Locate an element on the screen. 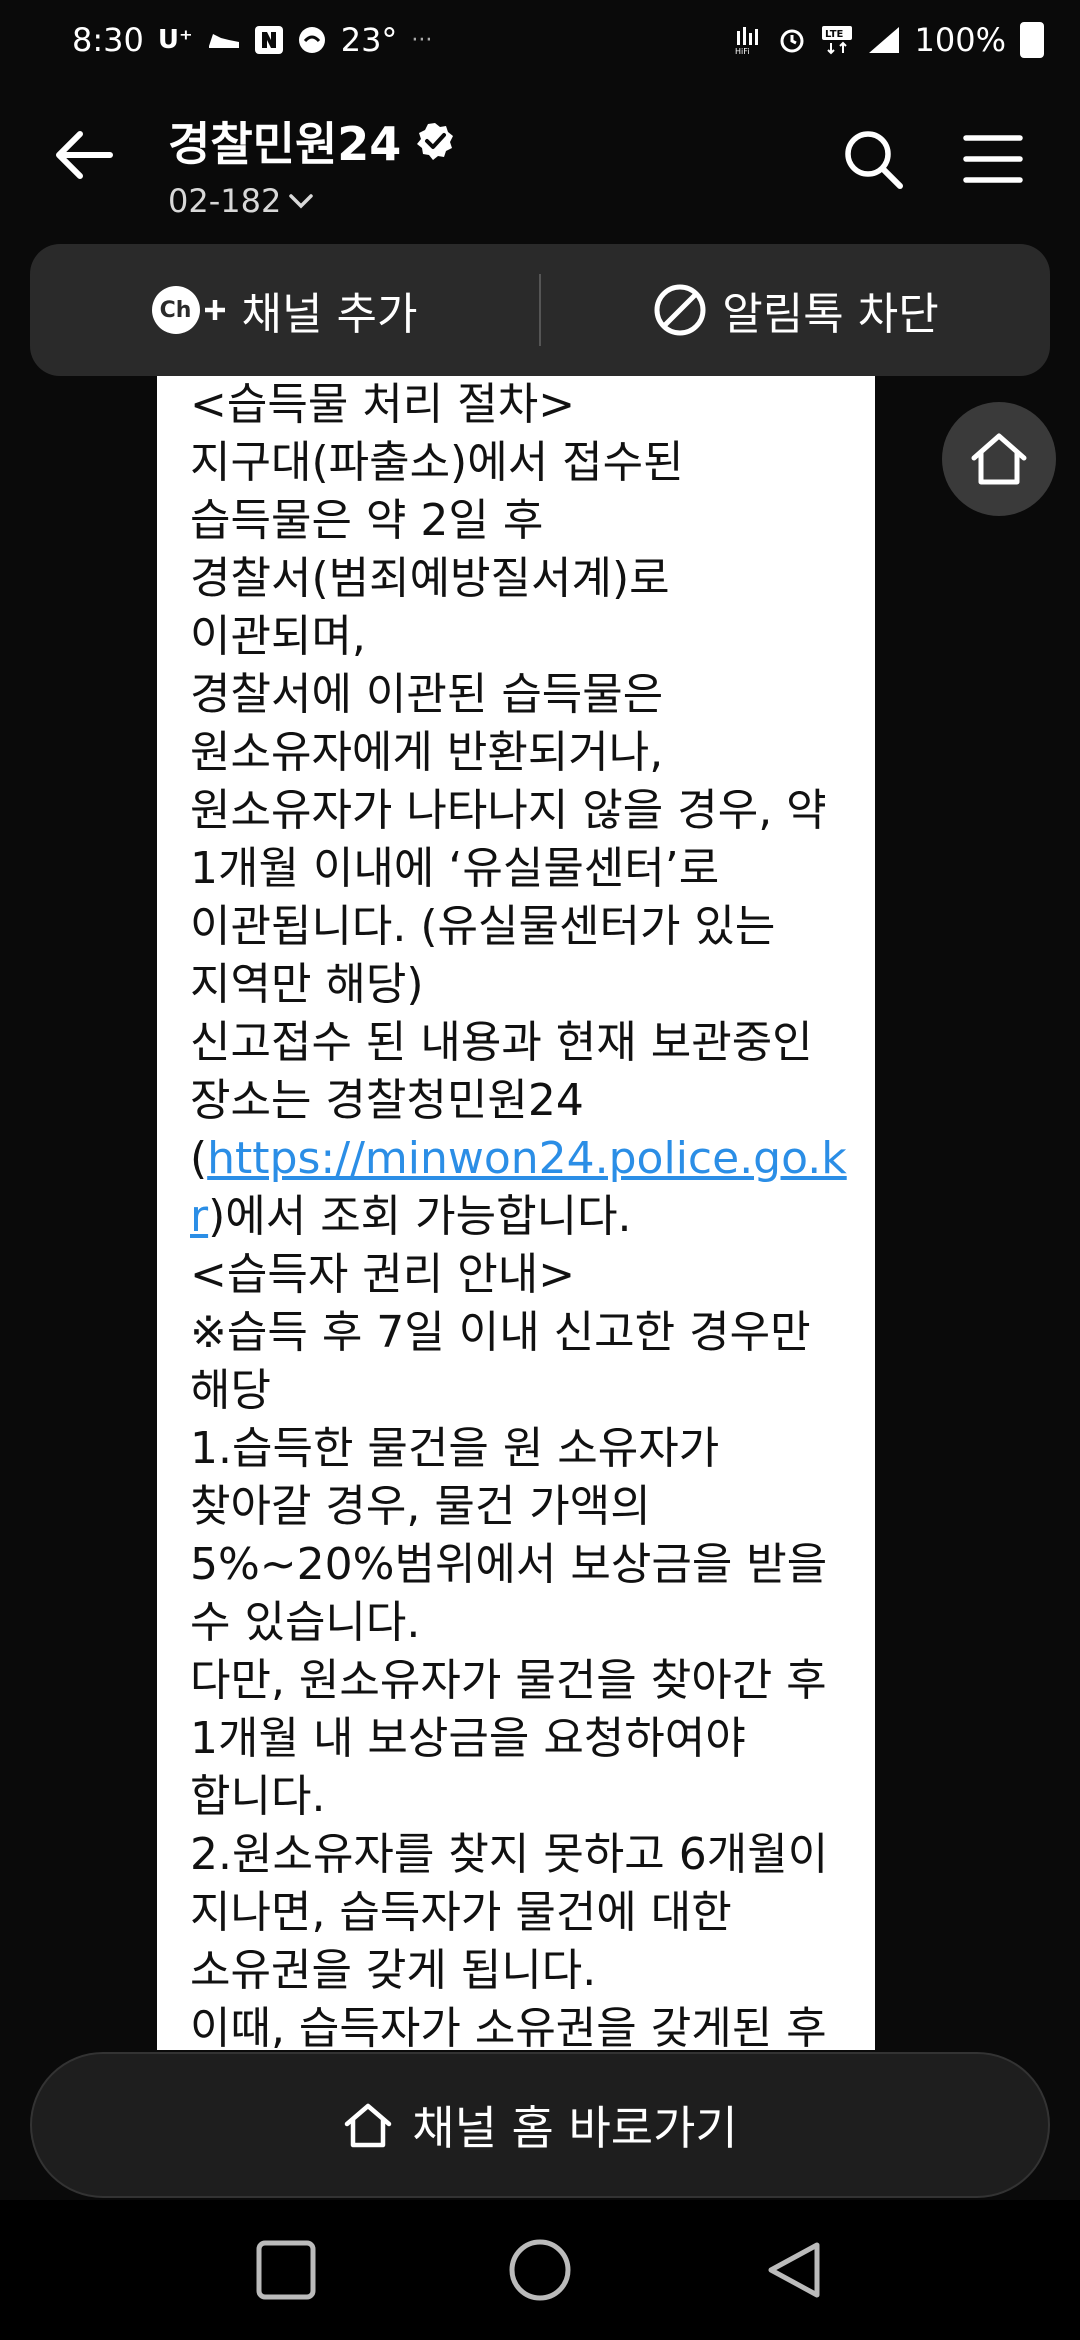  app-bar: 경찰민원24 02-182 is located at coordinates (540, 165).